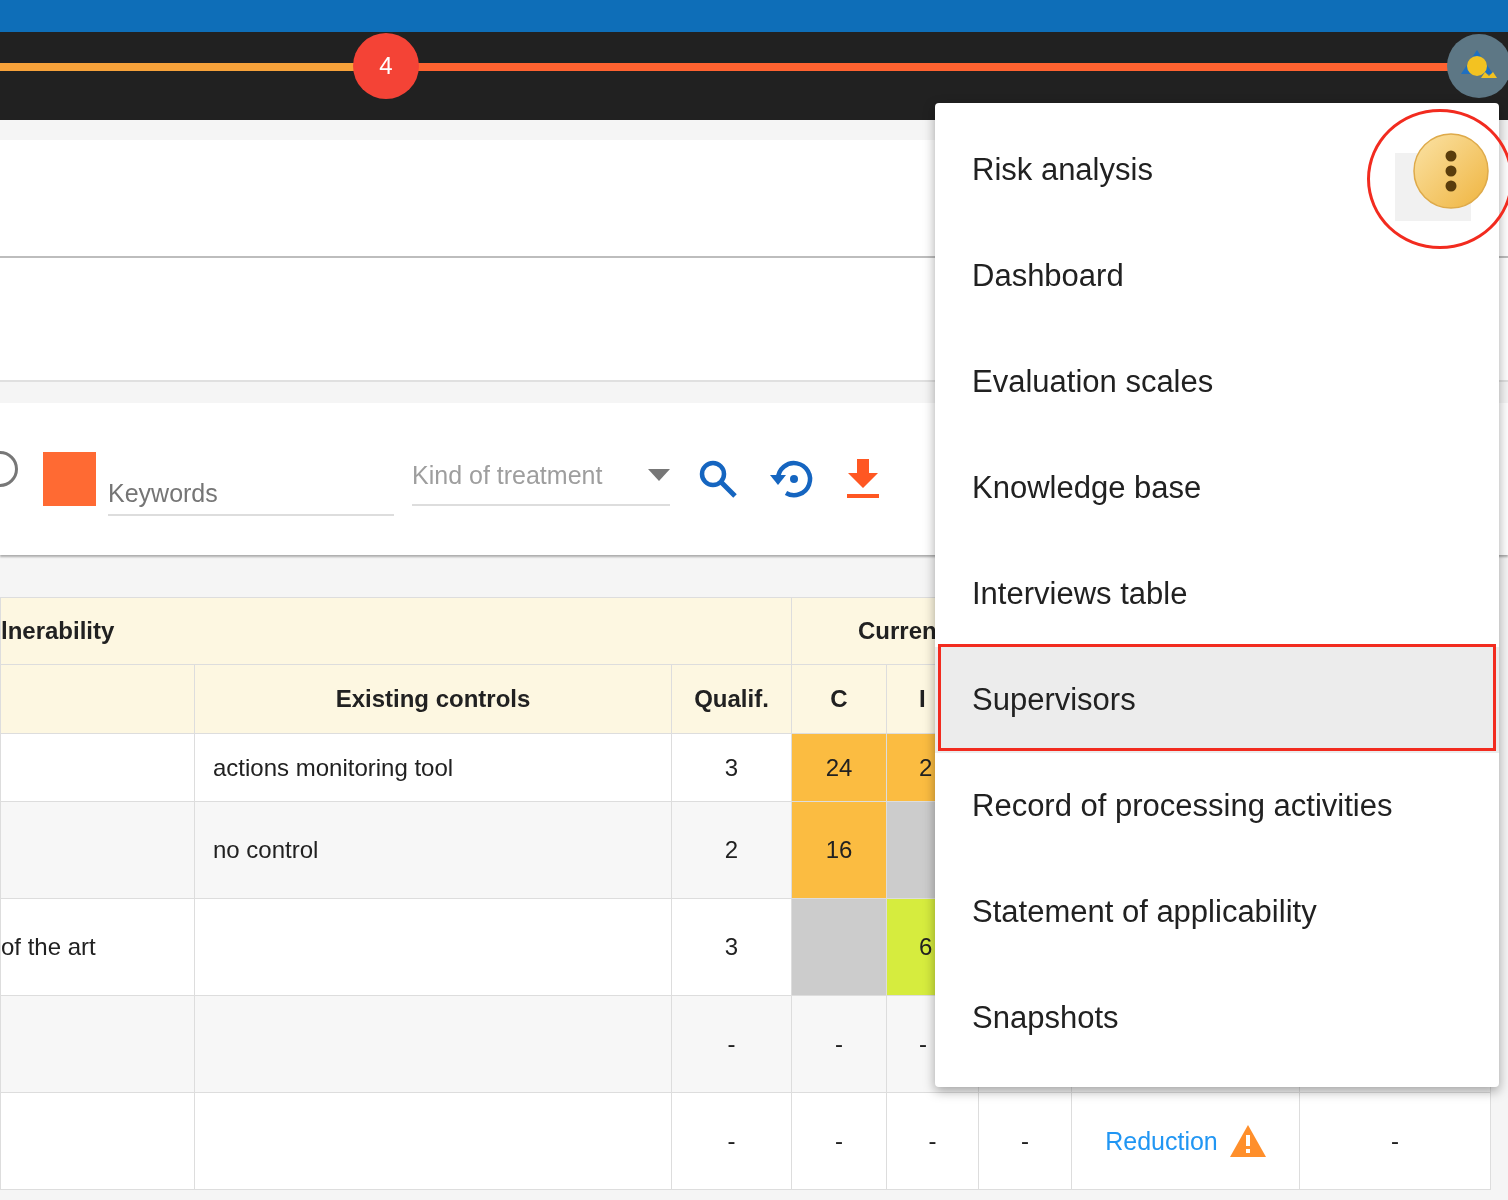 The height and width of the screenshot is (1200, 1508). What do you see at coordinates (1477, 66) in the screenshot?
I see `avatar-icon` at bounding box center [1477, 66].